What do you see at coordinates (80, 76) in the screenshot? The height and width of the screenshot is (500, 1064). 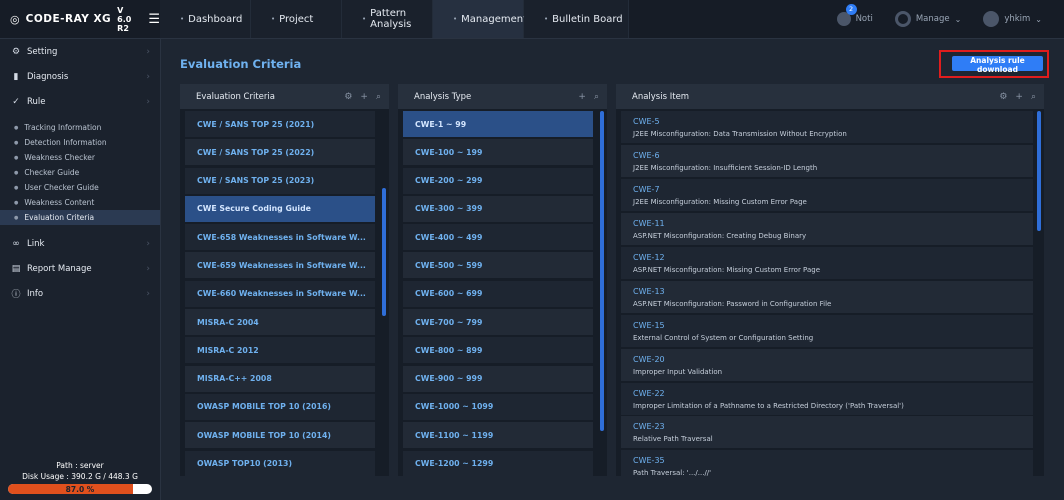 I see `sidebar-section-diagnosis: ▮ Diagnosis ›` at bounding box center [80, 76].